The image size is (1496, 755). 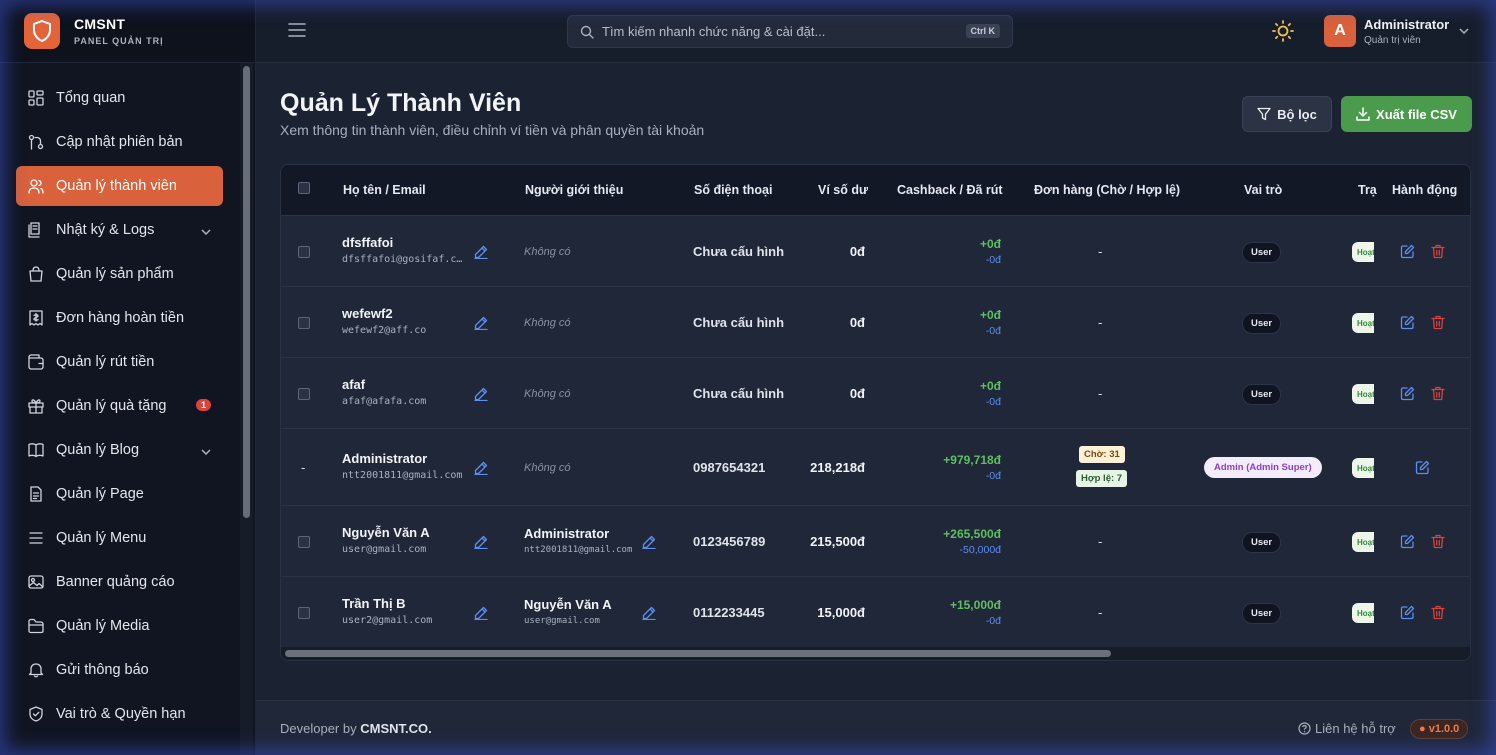 What do you see at coordinates (105, 230) in the screenshot?
I see `sidebar-item-label: Nhật ký & Logs` at bounding box center [105, 230].